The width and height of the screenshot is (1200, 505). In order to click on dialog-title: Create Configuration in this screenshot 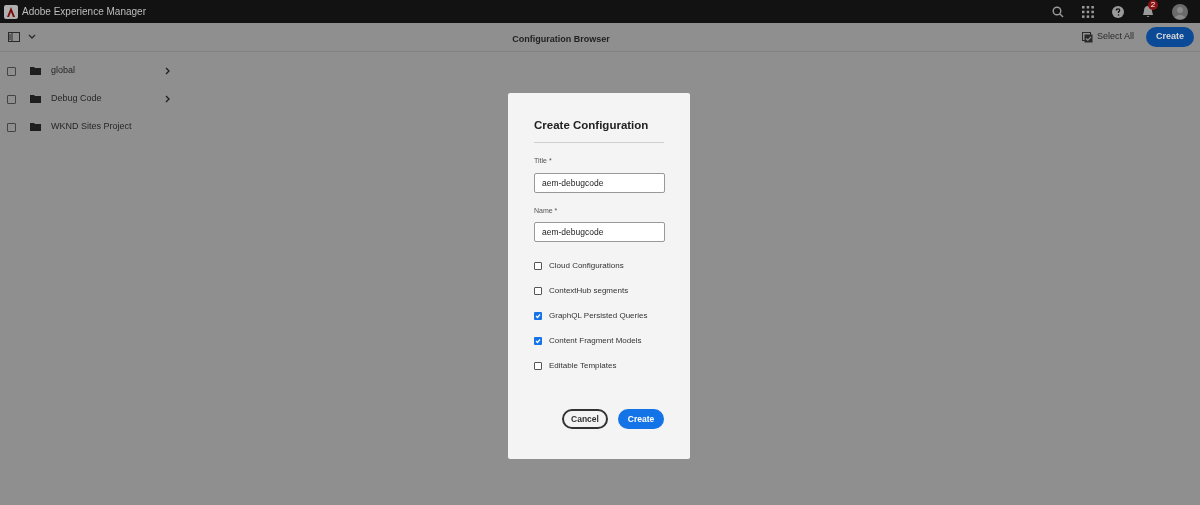, I will do `click(599, 130)`.